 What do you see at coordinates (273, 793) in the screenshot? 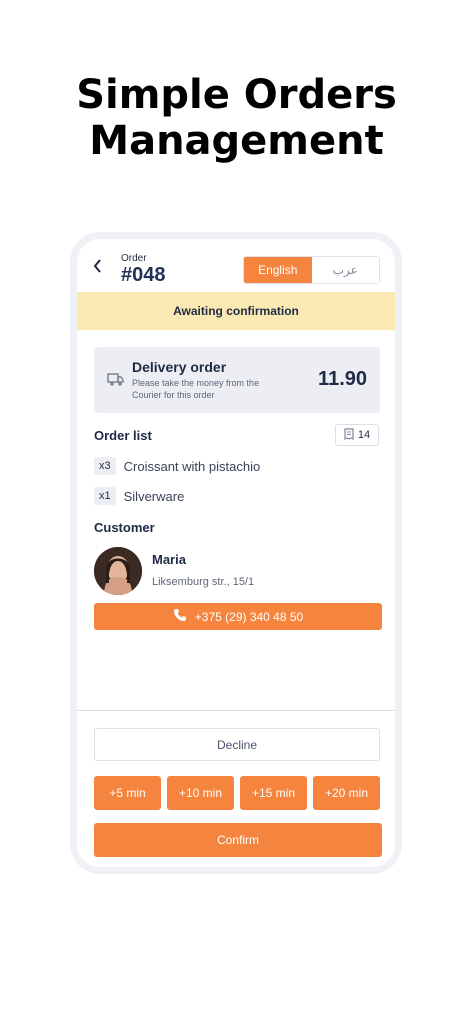
I see `add-15-min-button: +15 min` at bounding box center [273, 793].